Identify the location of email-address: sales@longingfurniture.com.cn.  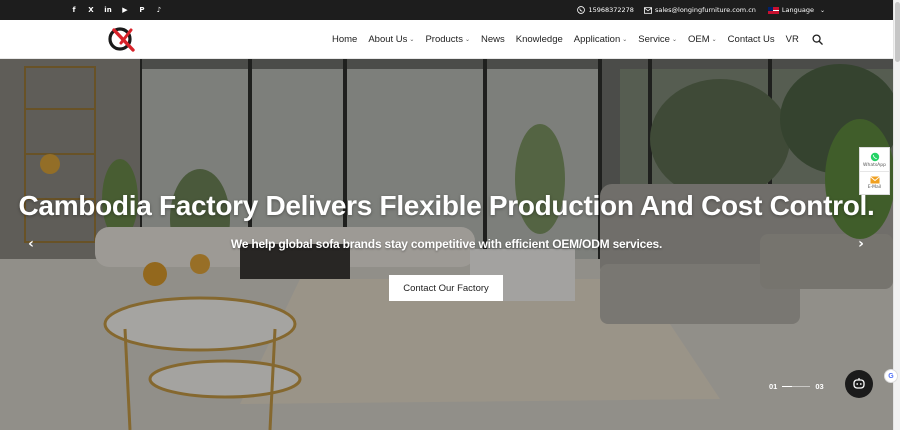
(705, 10).